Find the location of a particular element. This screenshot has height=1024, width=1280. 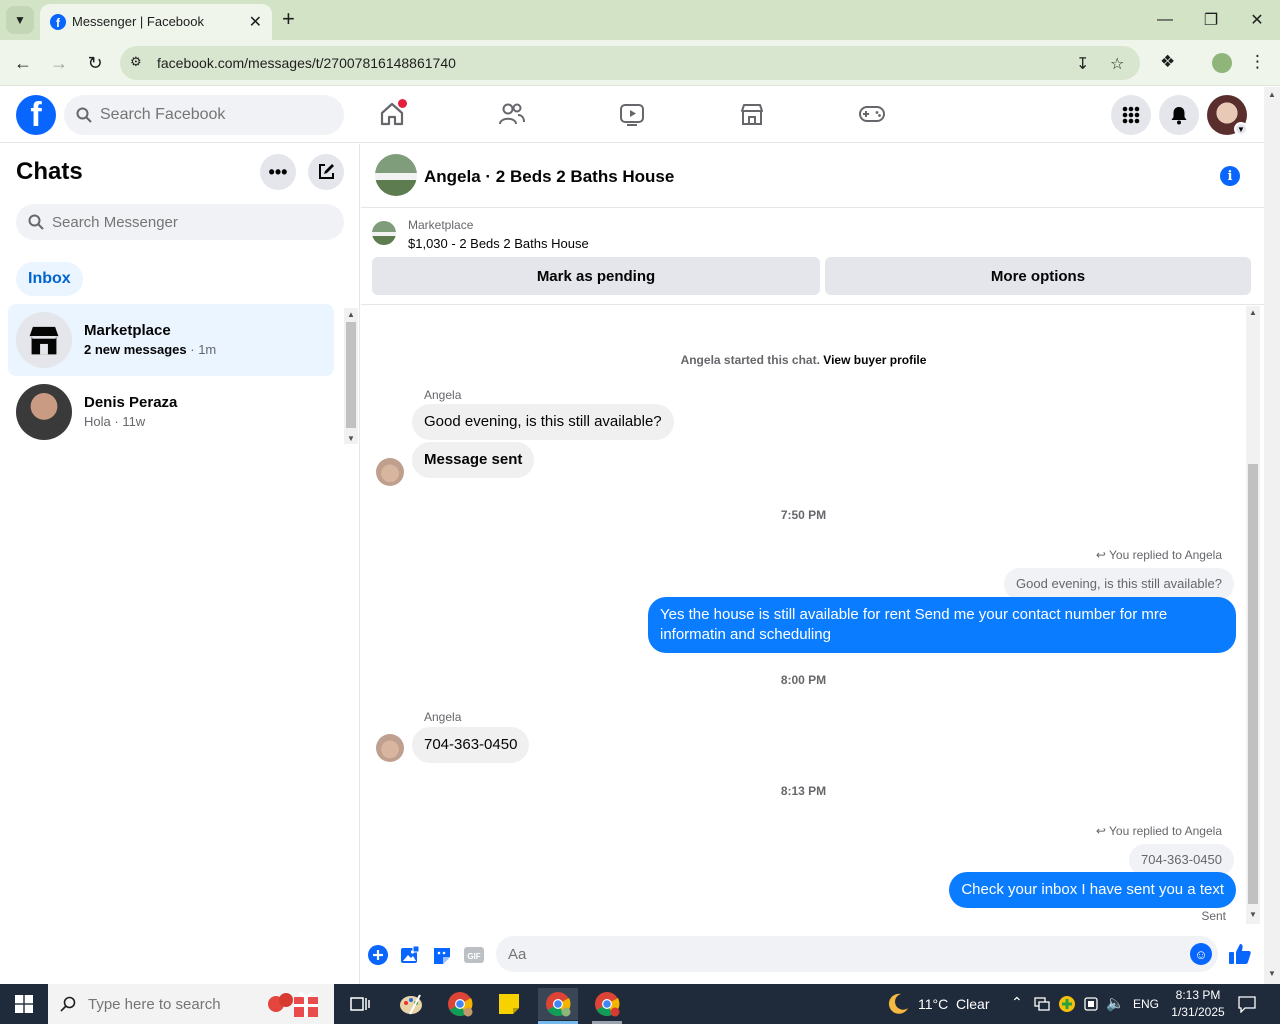

mark-as-pending-button: Mark as pending is located at coordinates (596, 276).